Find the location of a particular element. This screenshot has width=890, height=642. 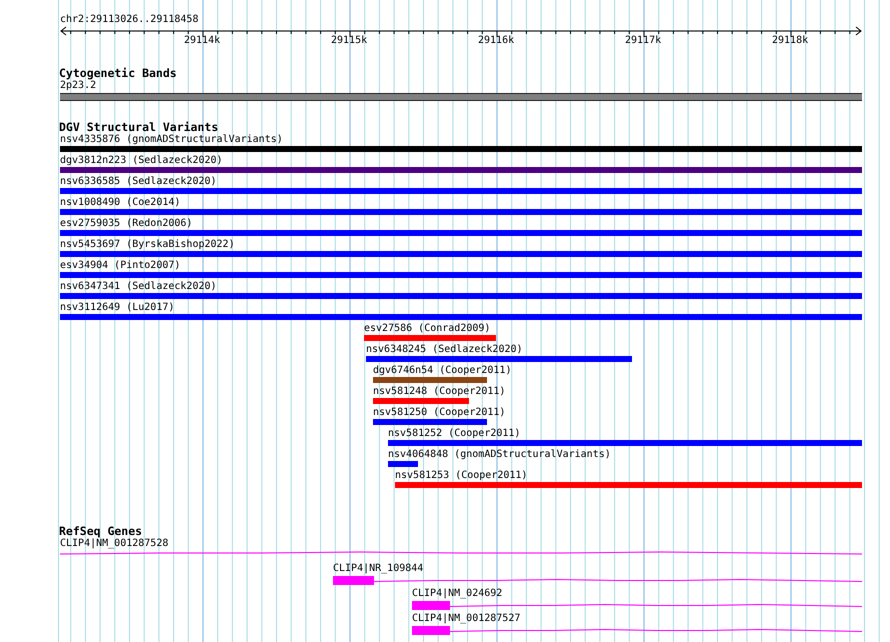

variant-label: esv2759035 (Redon2006) is located at coordinates (126, 224).